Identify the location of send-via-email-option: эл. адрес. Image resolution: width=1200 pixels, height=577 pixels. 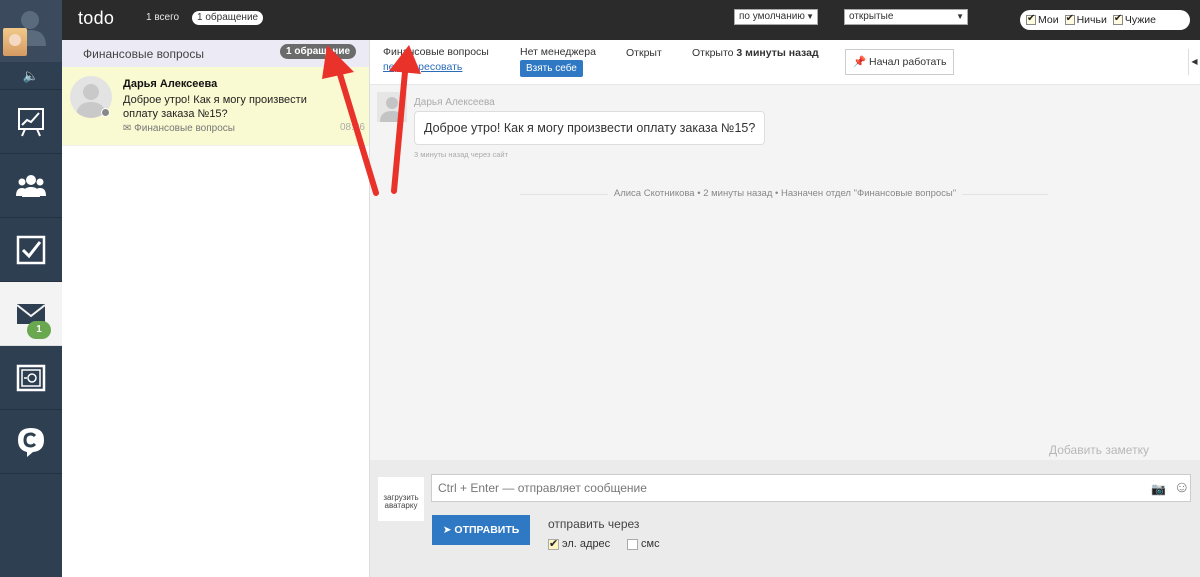
(579, 543).